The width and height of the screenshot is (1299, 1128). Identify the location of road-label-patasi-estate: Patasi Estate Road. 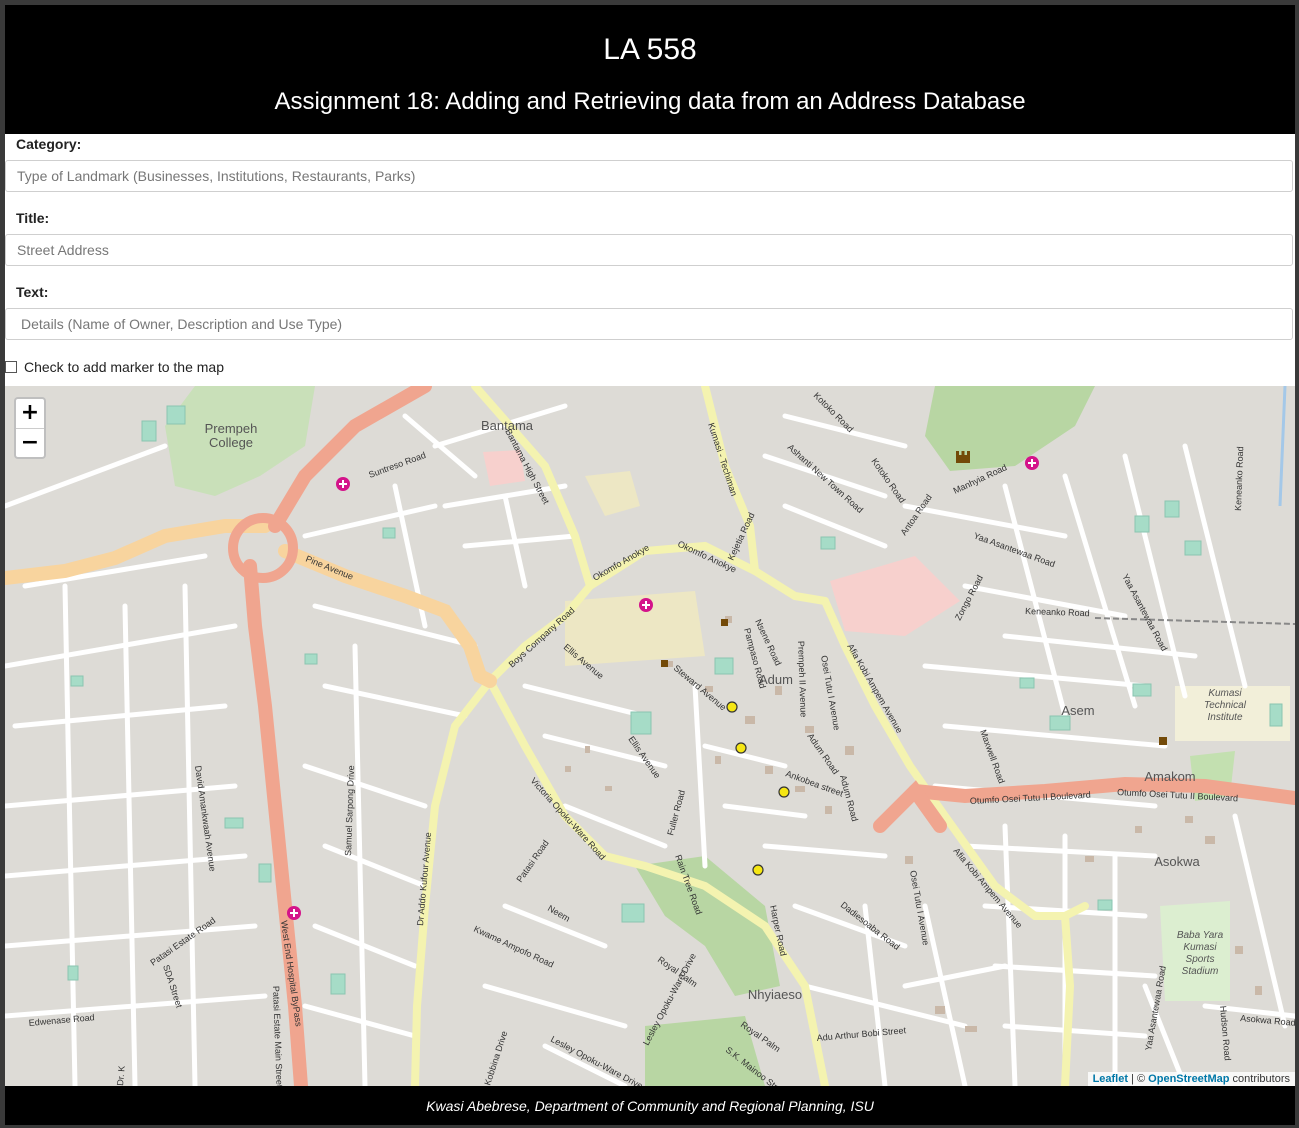
(182, 941).